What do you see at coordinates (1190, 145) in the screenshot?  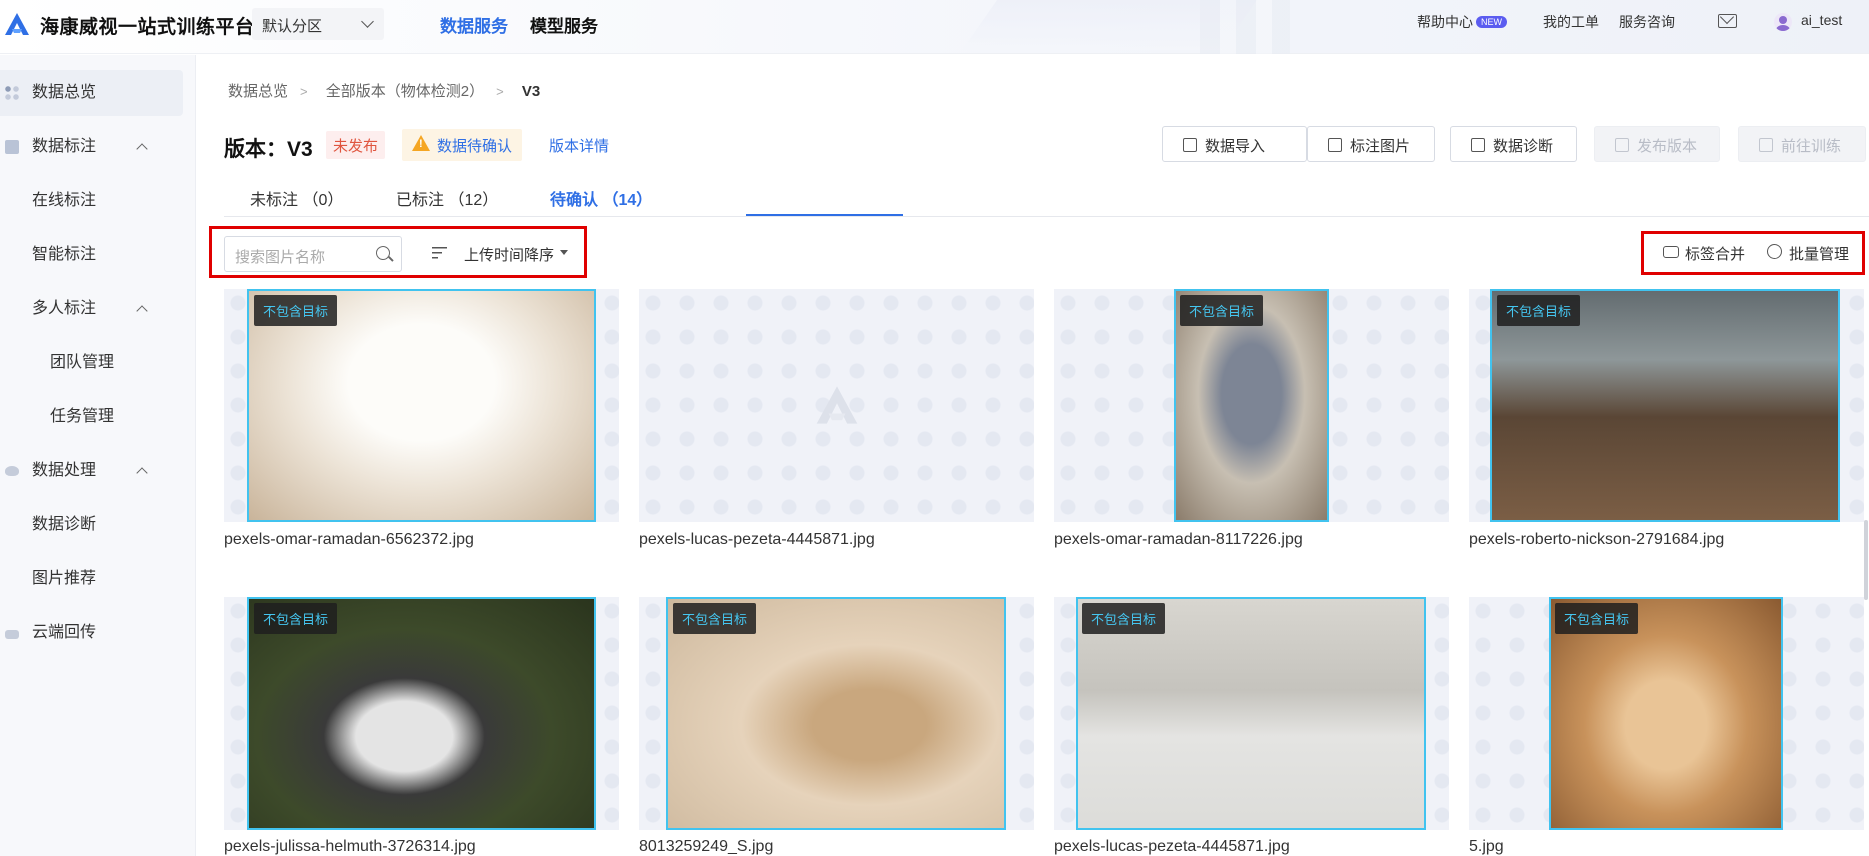 I see `import-icon` at bounding box center [1190, 145].